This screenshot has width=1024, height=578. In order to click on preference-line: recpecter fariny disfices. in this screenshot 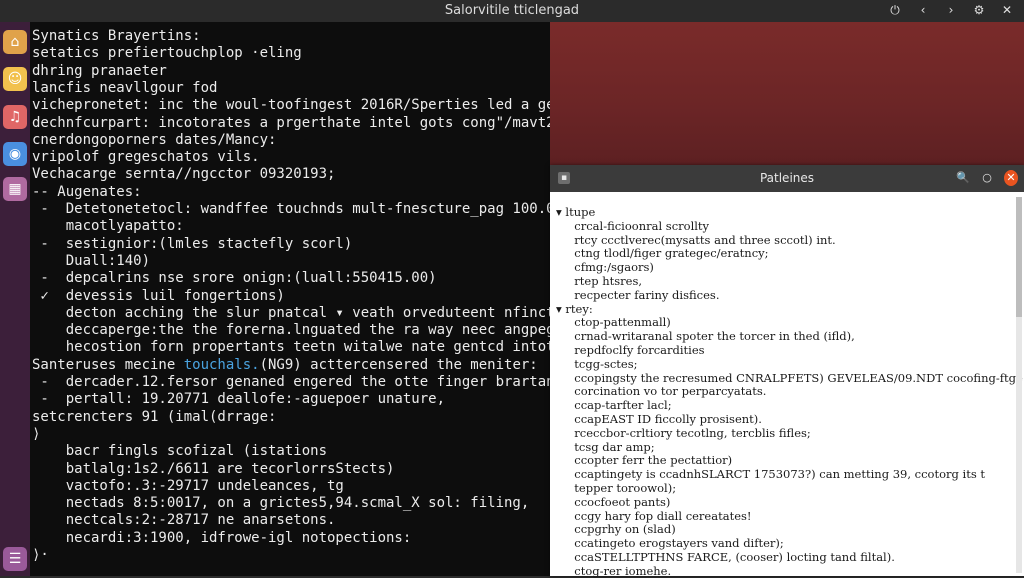, I will do `click(637, 295)`.